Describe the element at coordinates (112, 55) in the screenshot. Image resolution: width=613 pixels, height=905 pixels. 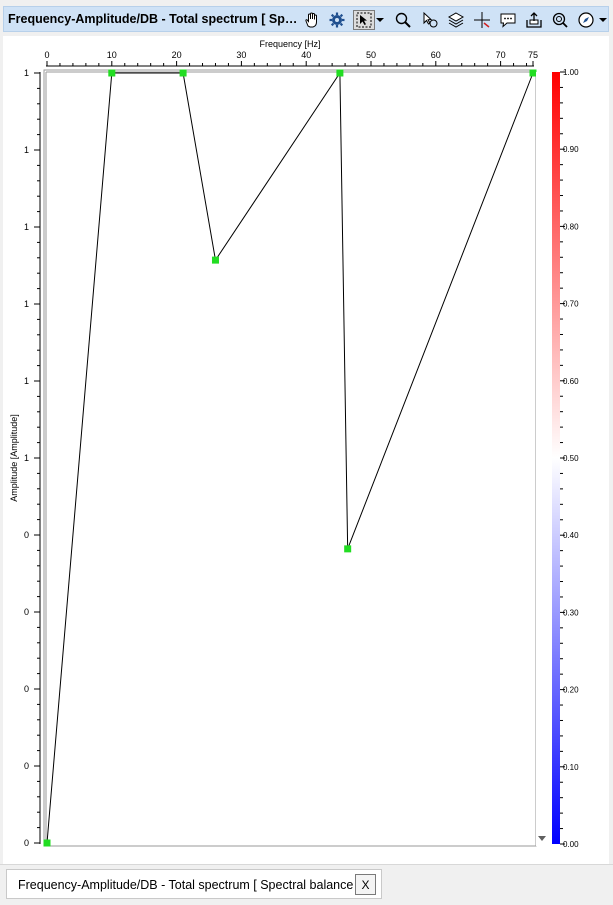
I see `x-tick-label: 10` at that location.